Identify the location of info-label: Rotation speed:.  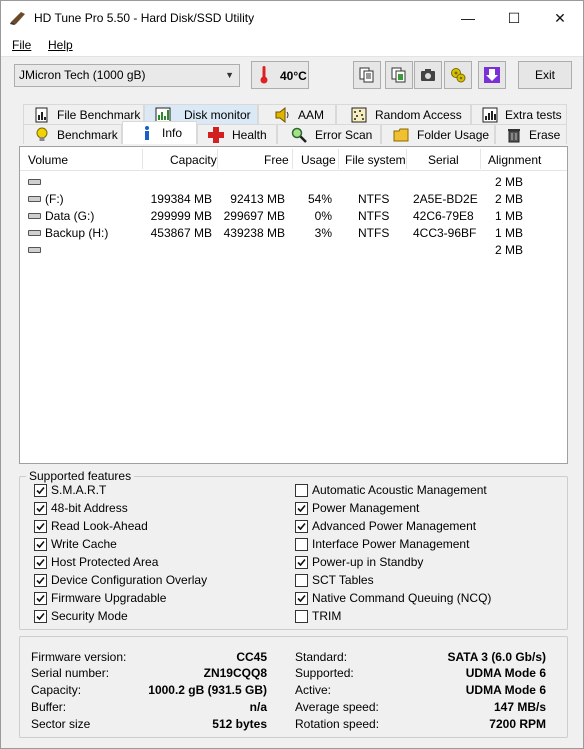
(337, 724).